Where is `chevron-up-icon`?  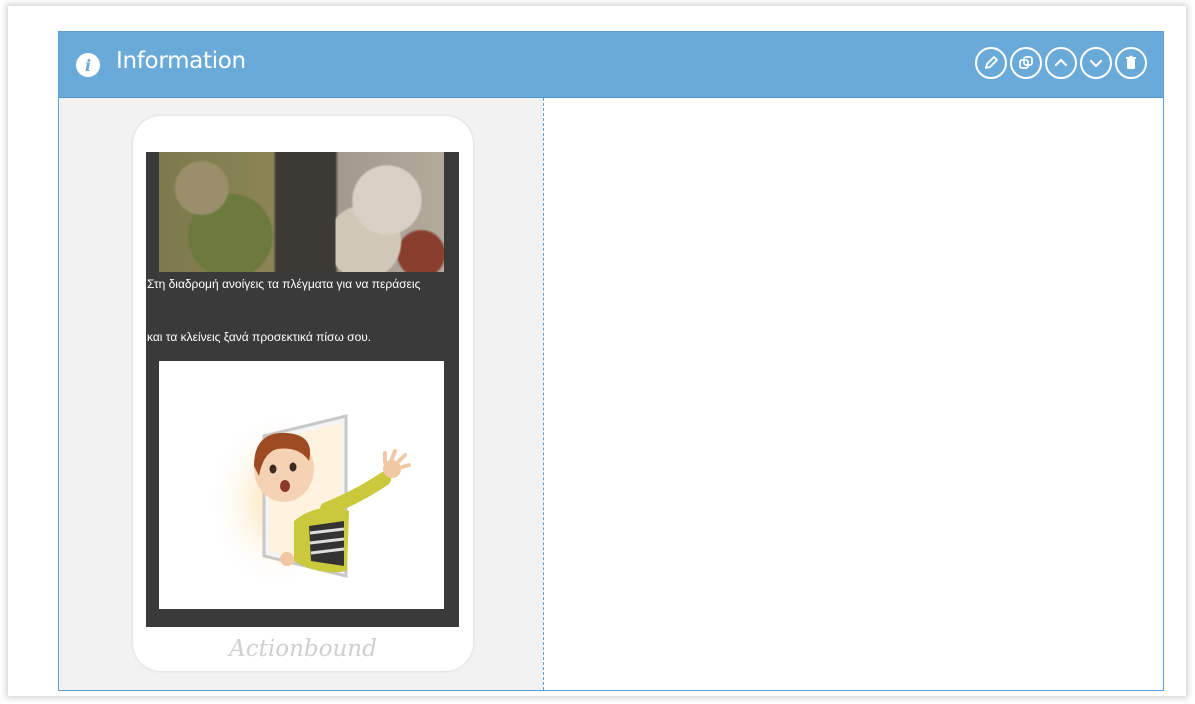 chevron-up-icon is located at coordinates (1061, 62).